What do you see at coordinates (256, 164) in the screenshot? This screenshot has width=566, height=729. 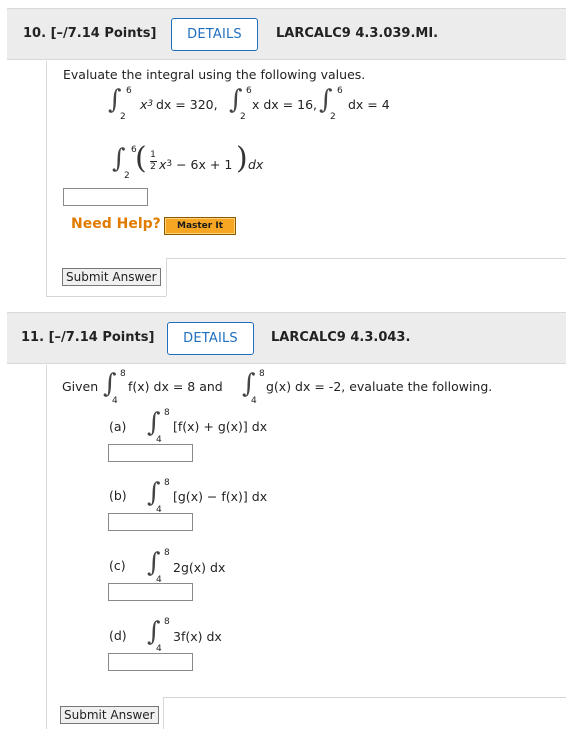 I see `q10-target-dx: dx` at bounding box center [256, 164].